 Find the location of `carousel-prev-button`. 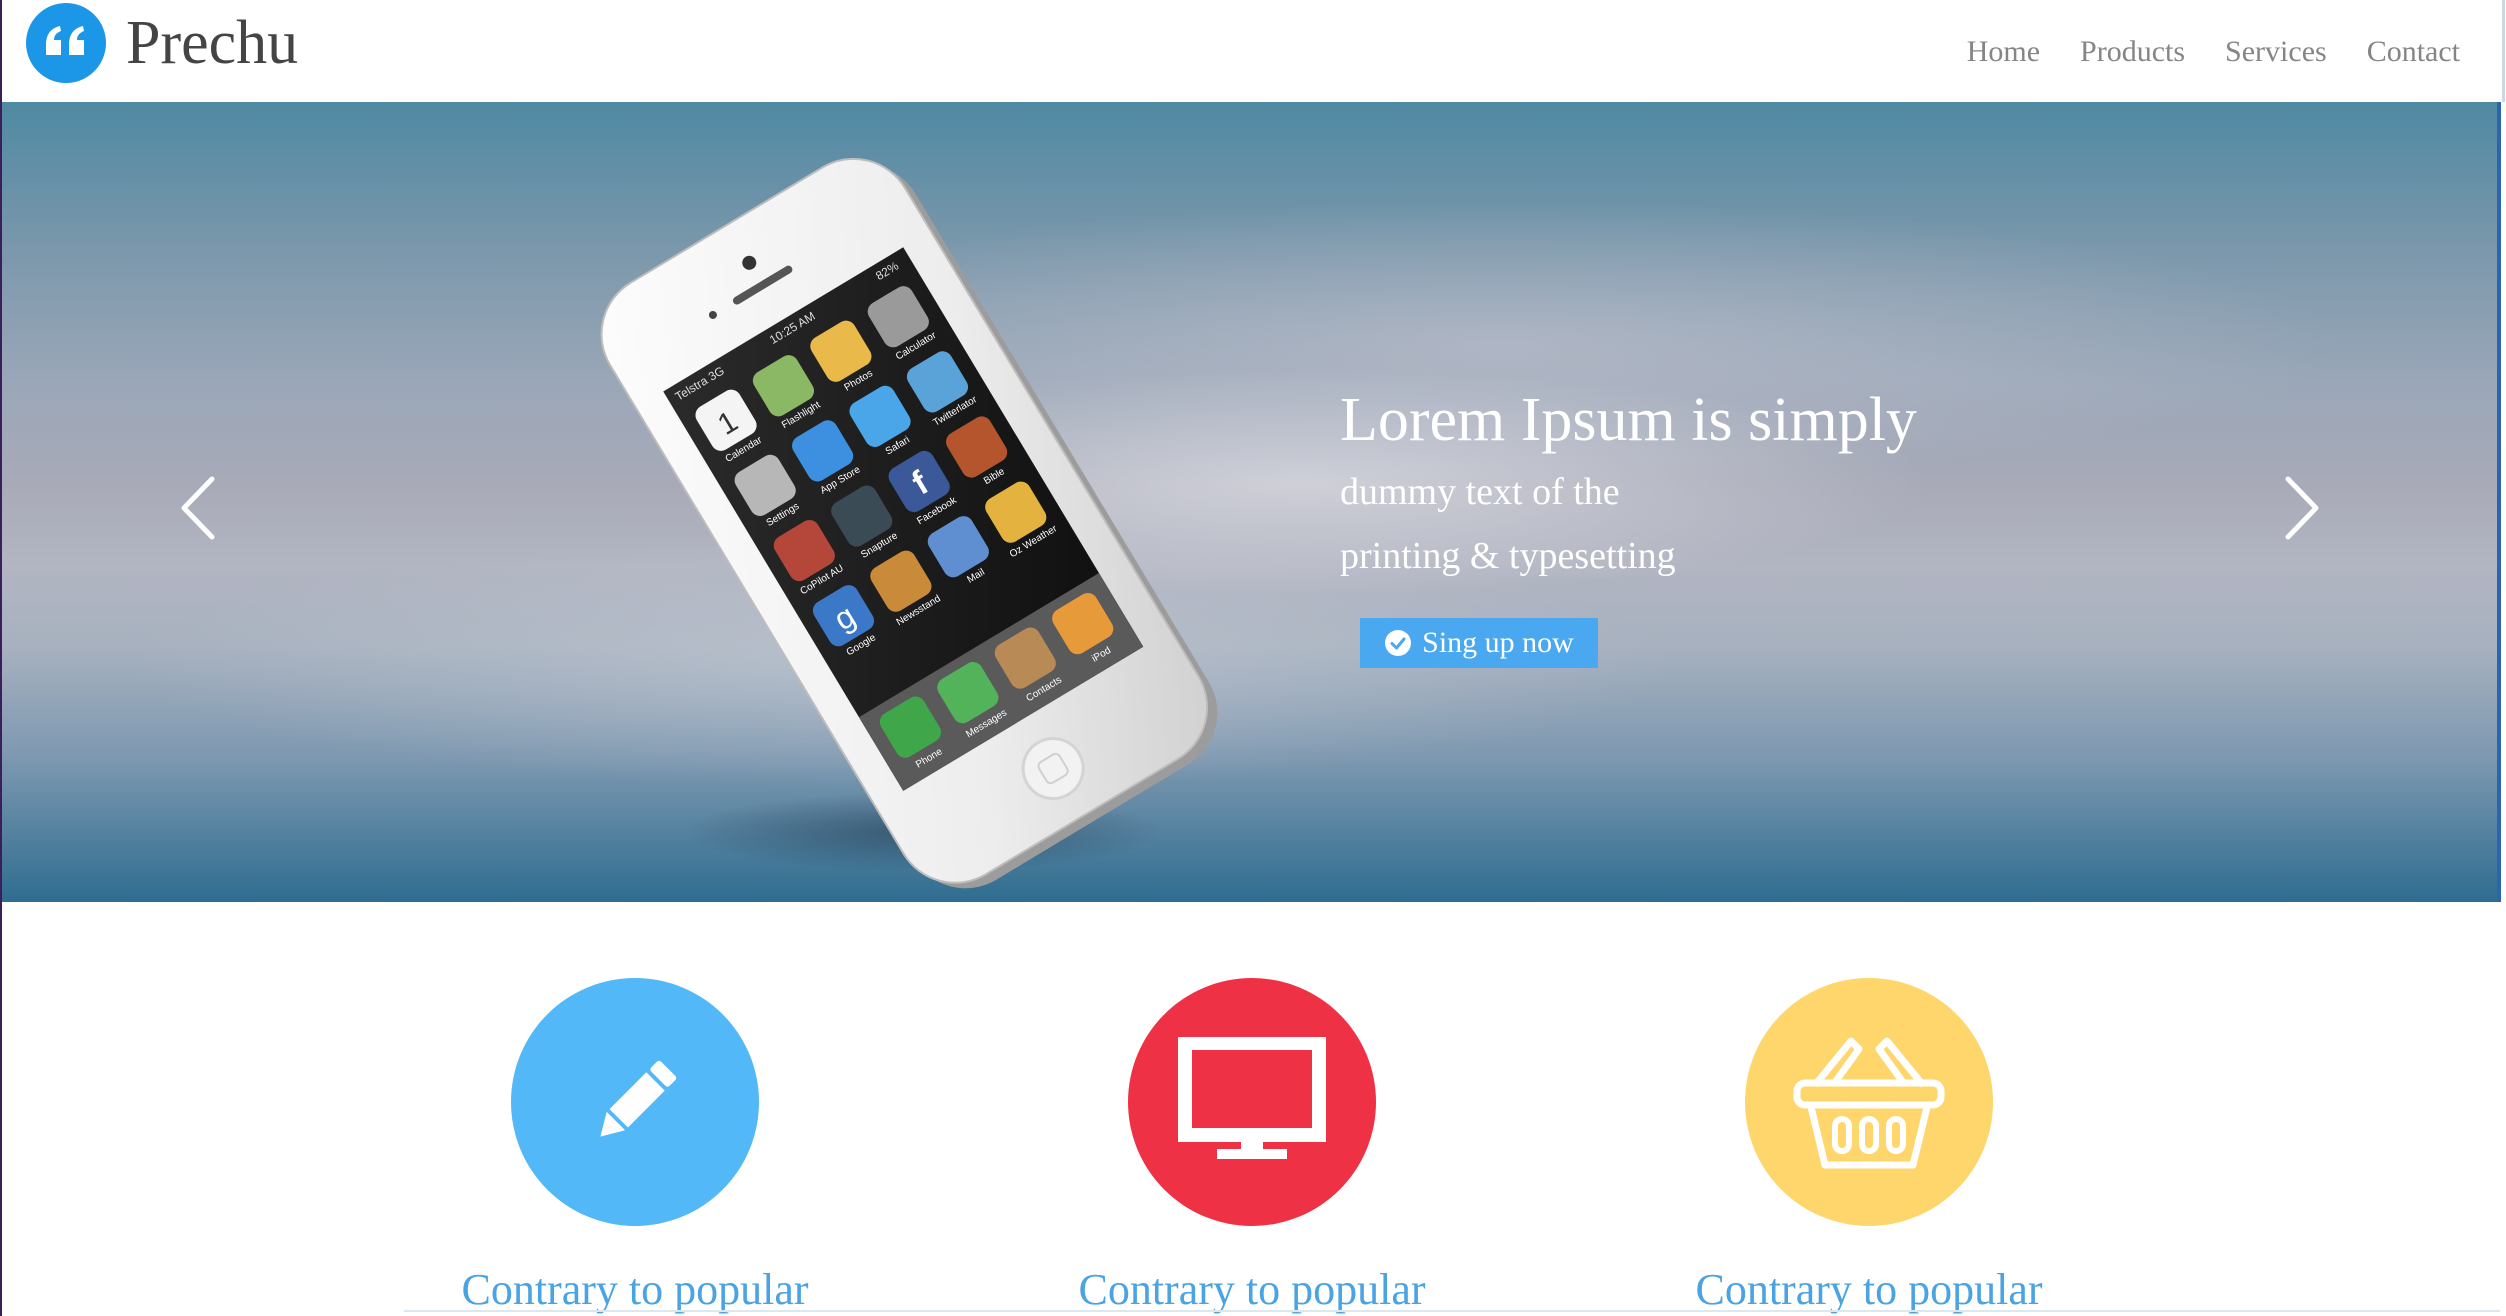

carousel-prev-button is located at coordinates (198, 508).